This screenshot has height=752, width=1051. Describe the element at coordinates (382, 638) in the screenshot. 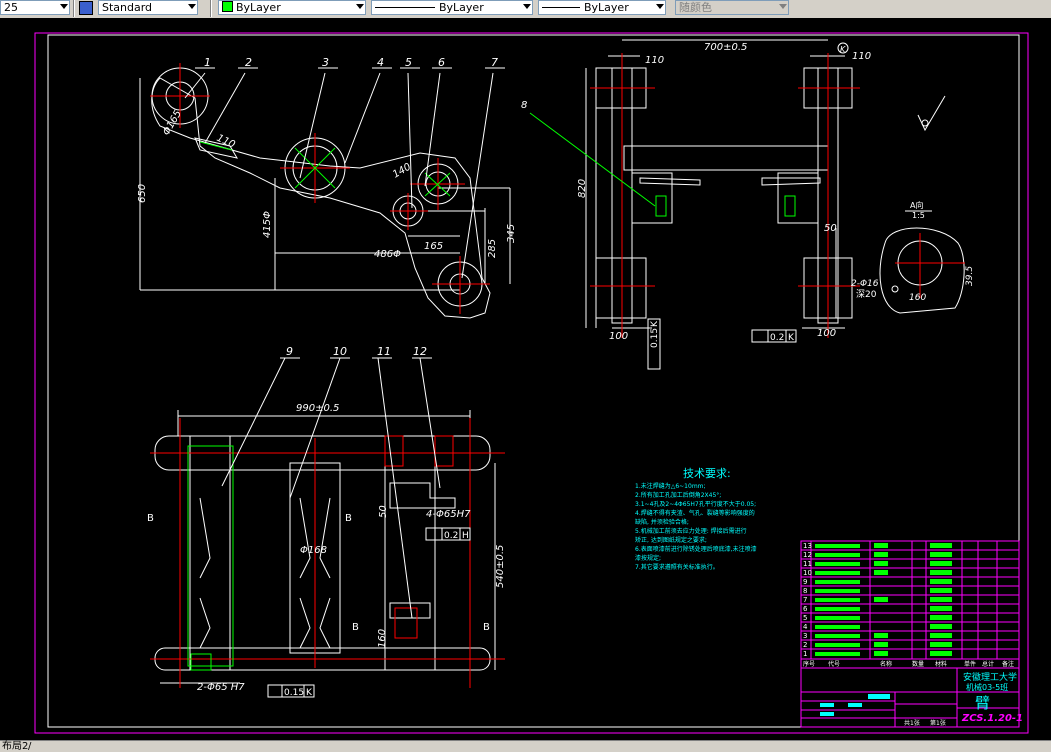

I see `dim-160: 160` at that location.